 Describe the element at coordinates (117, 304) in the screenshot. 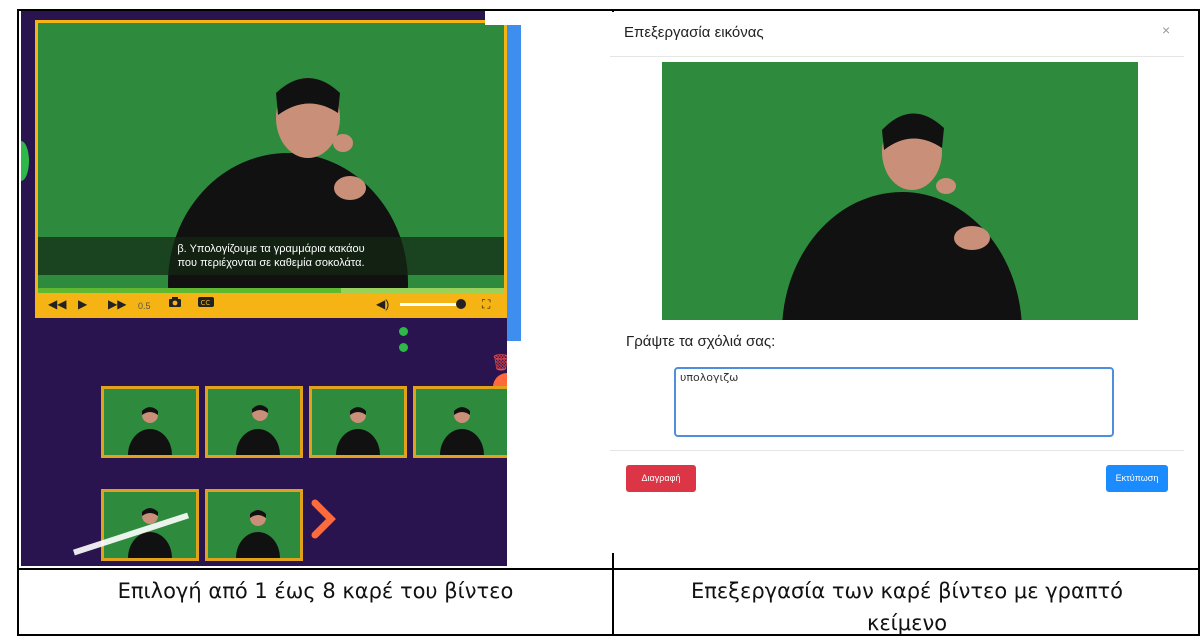

I see `fast-forward-icon: ▶▶` at that location.